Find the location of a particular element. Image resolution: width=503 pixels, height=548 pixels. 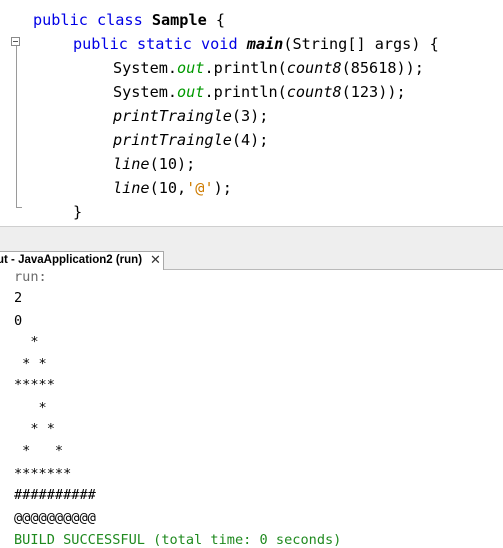

code-text: (10, is located at coordinates (168, 188).